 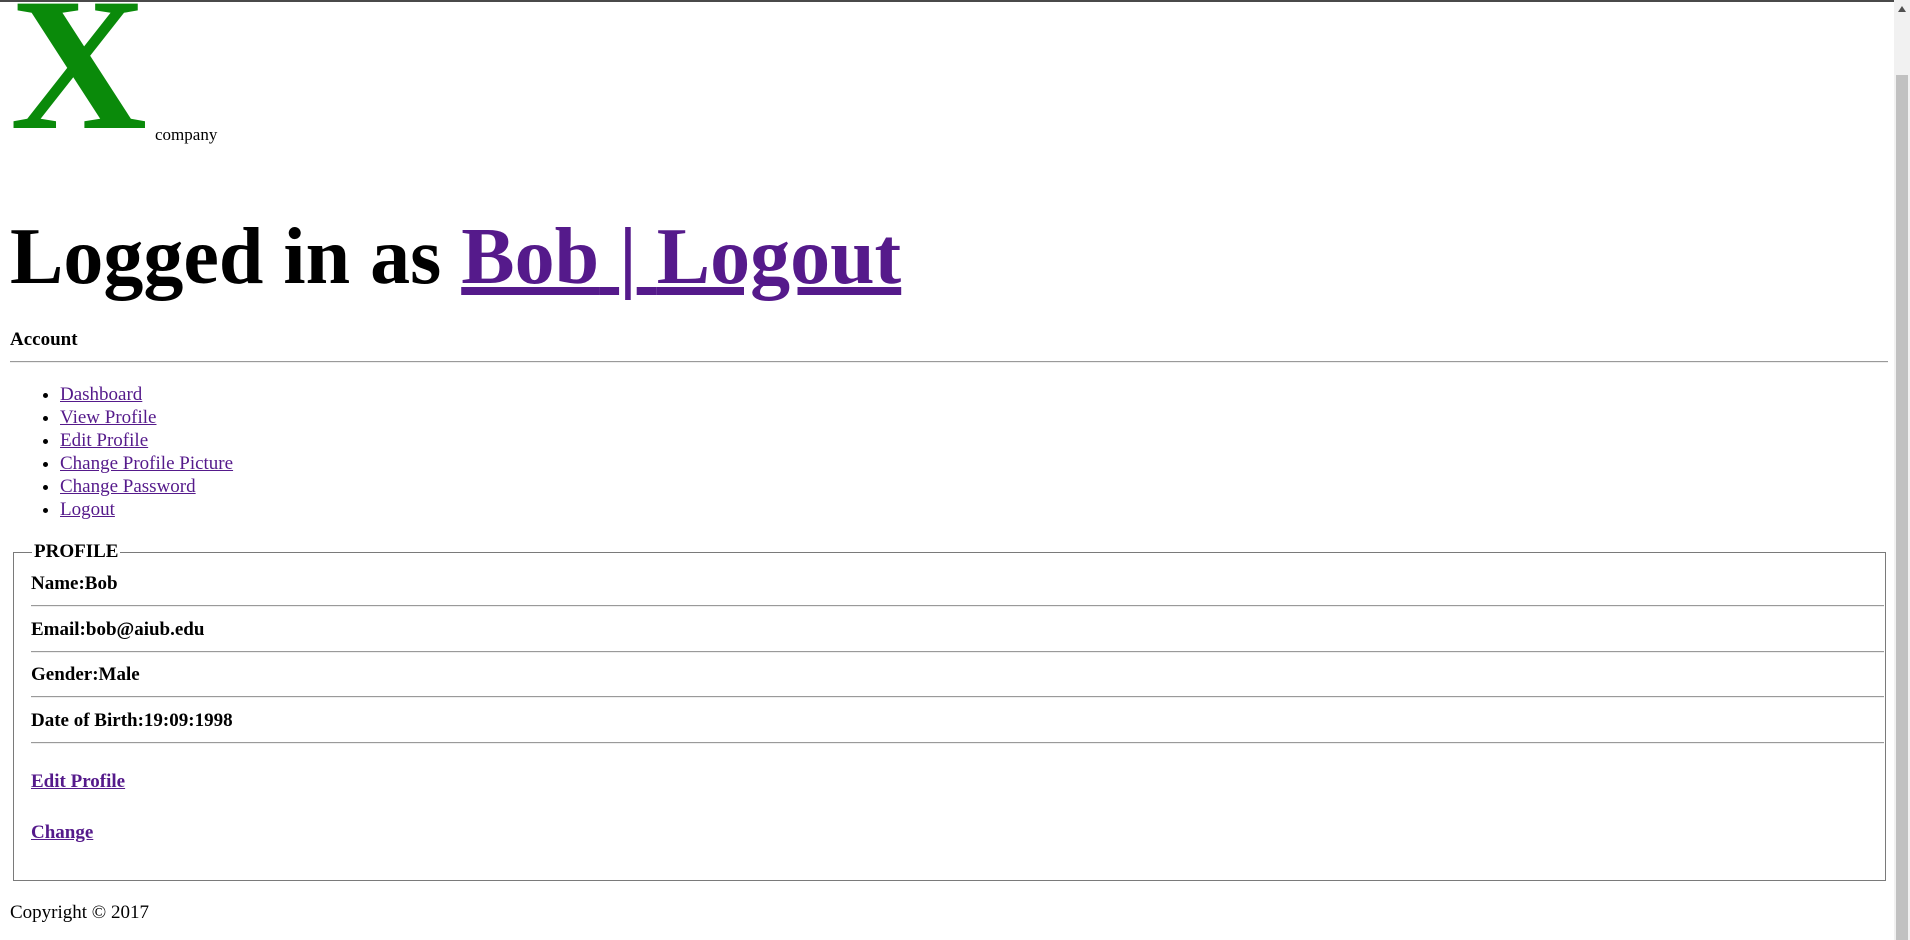 I want to click on nav-link-change-profile-picture: Change Profile Picture, so click(x=146, y=463).